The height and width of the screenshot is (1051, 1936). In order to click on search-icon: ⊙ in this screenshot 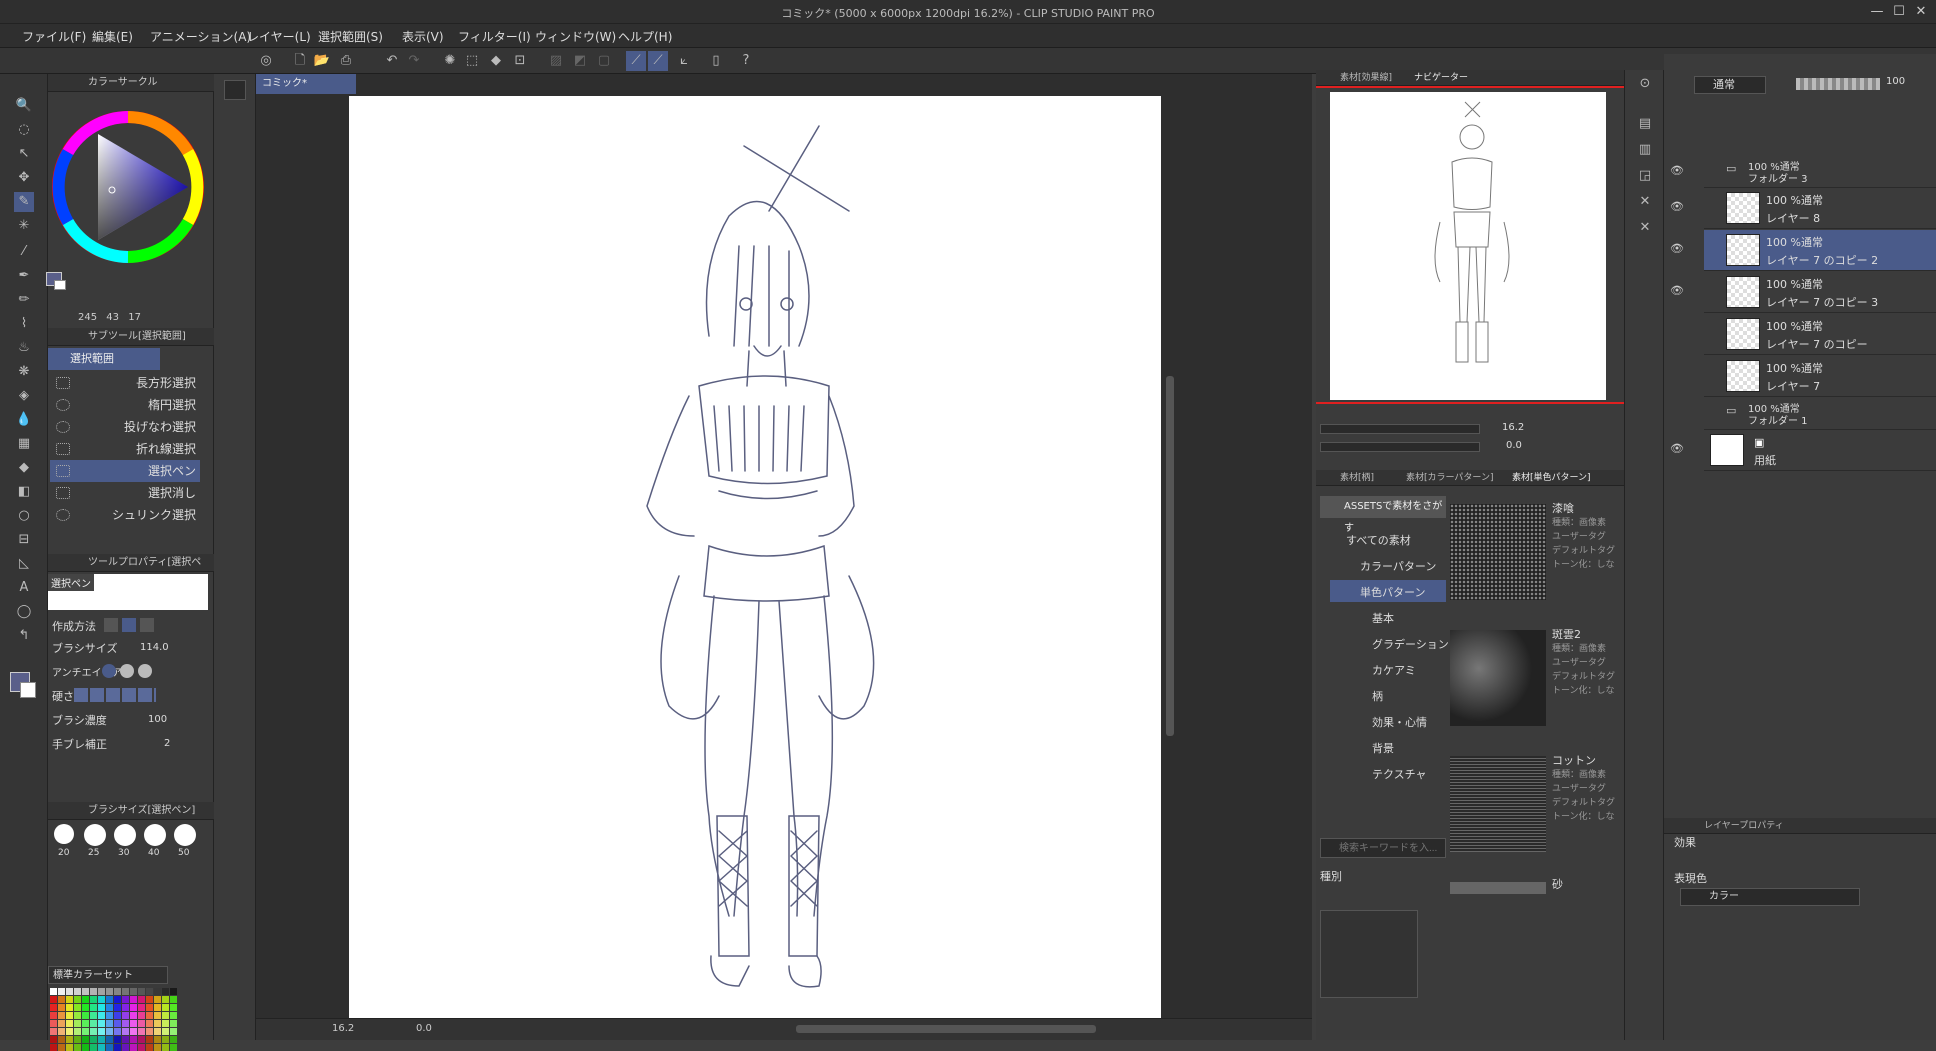, I will do `click(1645, 84)`.